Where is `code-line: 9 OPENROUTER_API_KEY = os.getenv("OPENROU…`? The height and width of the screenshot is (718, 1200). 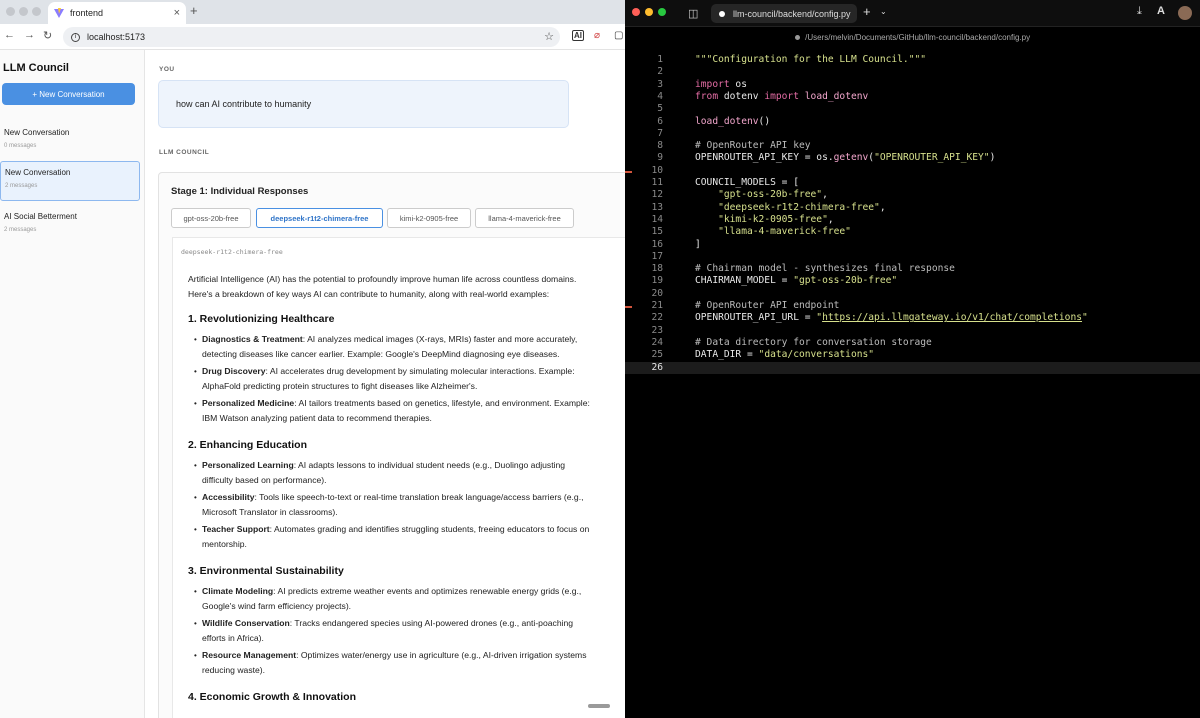
code-line: 9 OPENROUTER_API_KEY = os.getenv("OPENROU… is located at coordinates (912, 158).